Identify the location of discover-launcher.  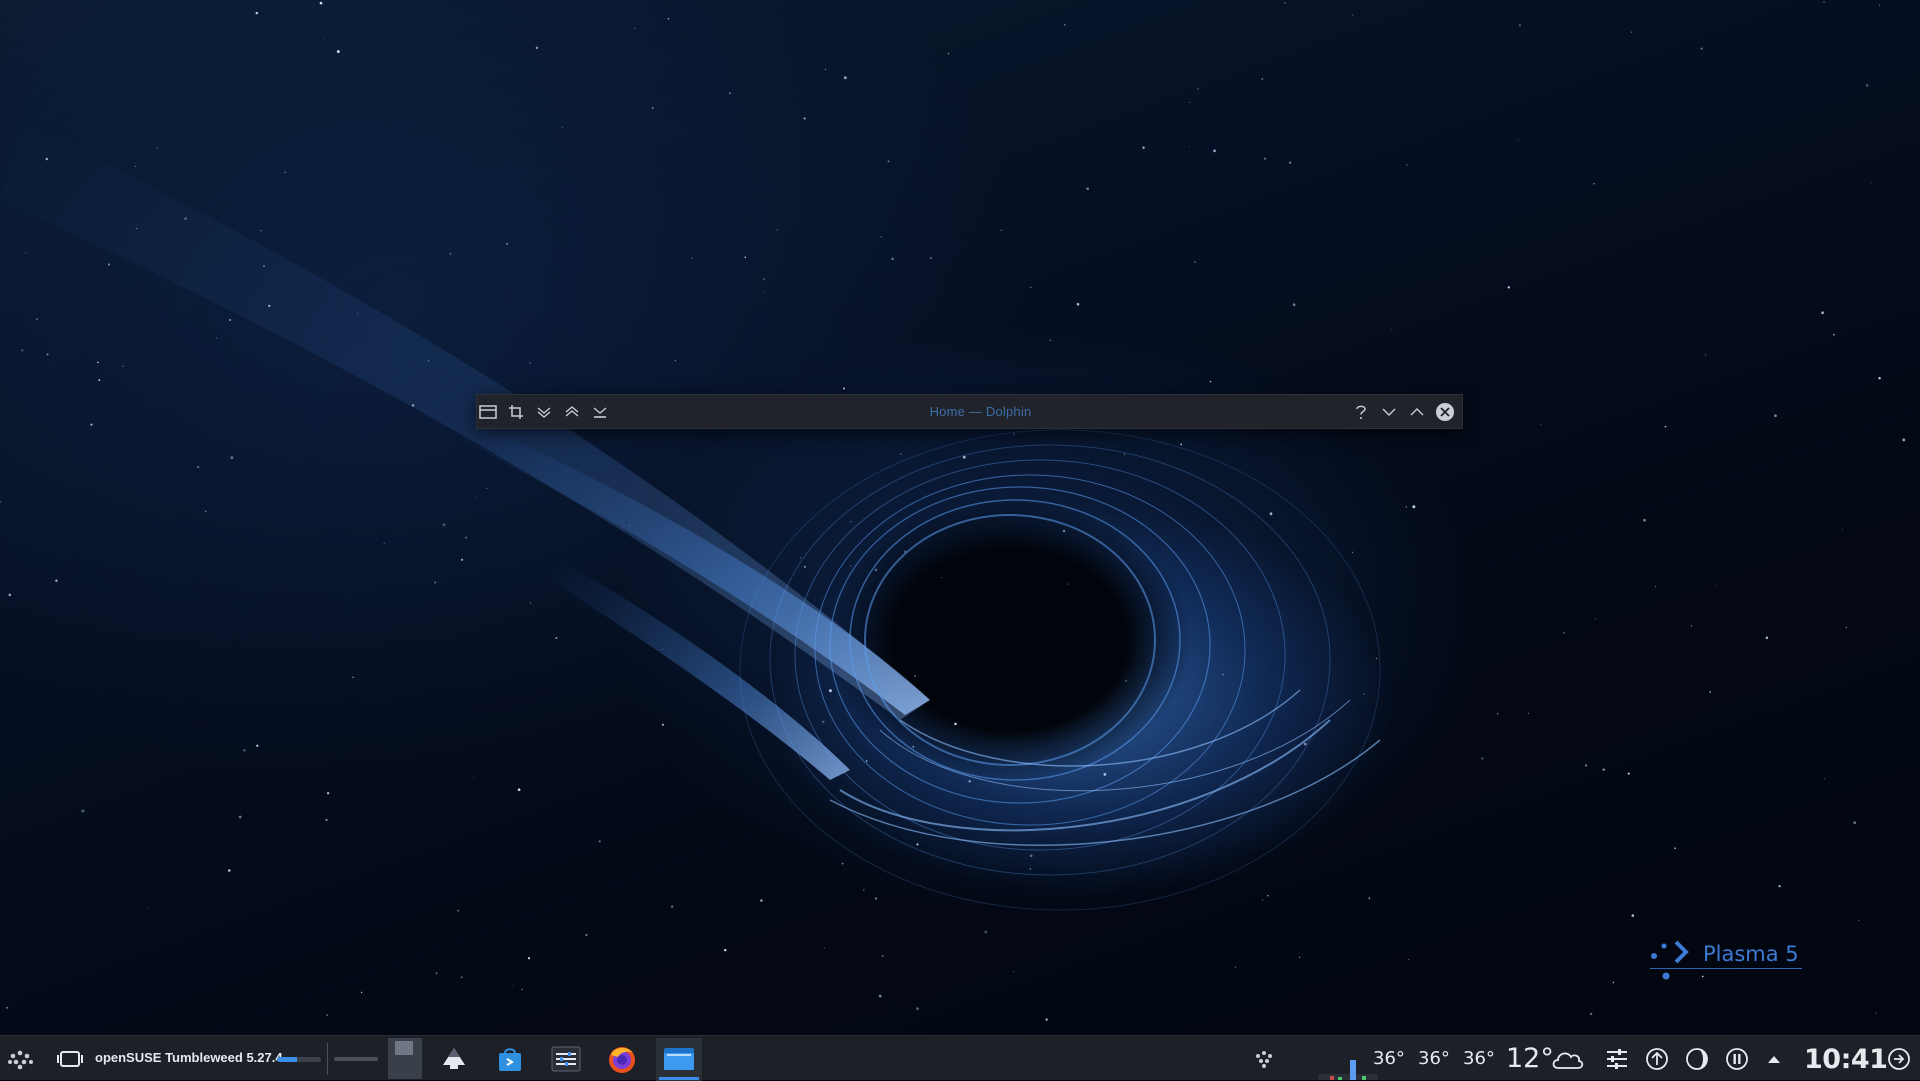
(510, 1059).